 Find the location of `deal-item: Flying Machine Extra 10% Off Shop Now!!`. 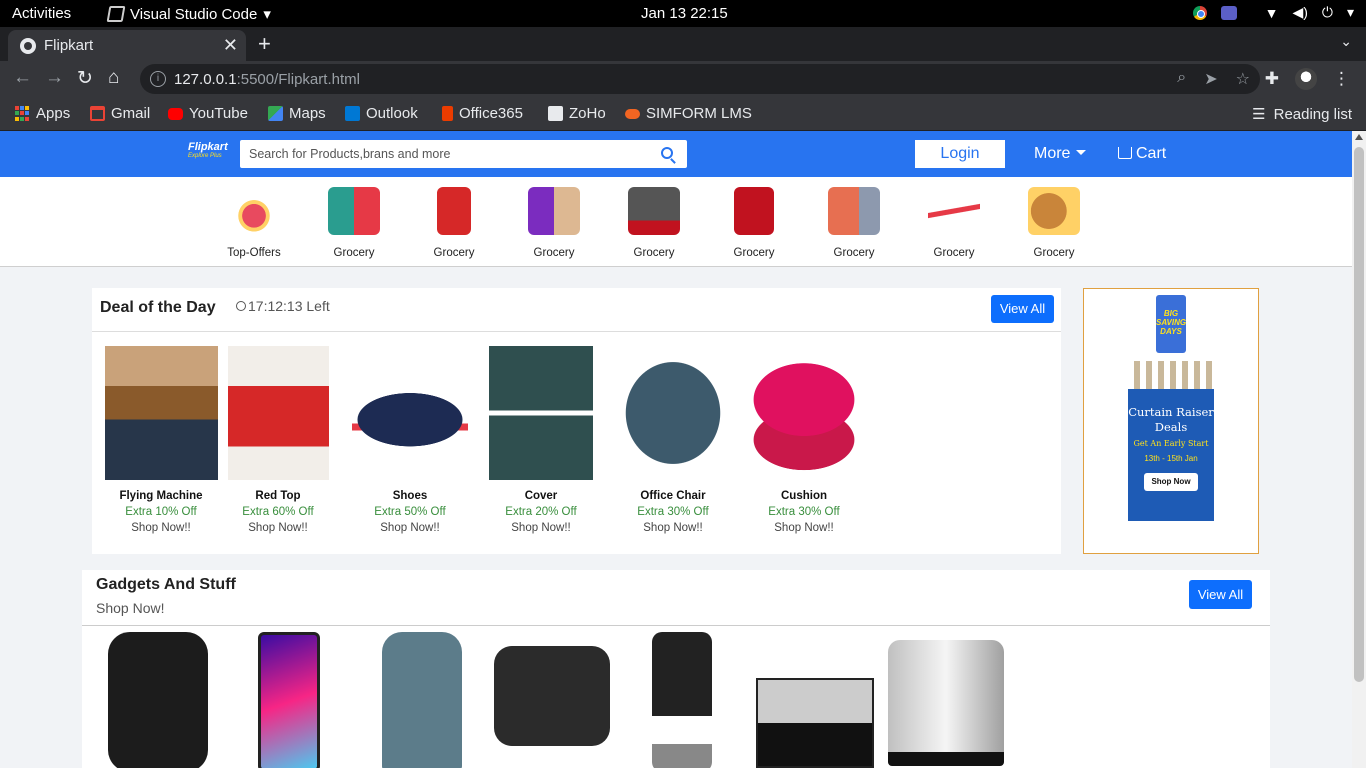

deal-item: Flying Machine Extra 10% Off Shop Now!! is located at coordinates (161, 440).